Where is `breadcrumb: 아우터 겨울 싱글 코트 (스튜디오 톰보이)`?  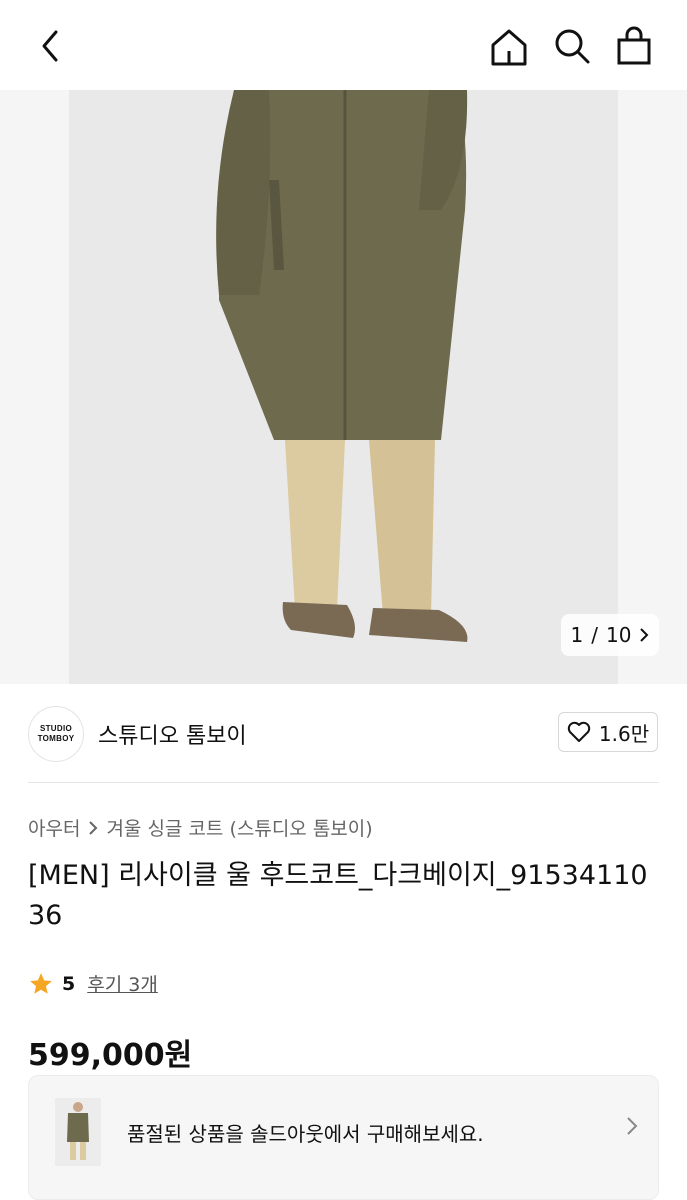 breadcrumb: 아우터 겨울 싱글 코트 (스튜디오 톰보이) is located at coordinates (200, 827).